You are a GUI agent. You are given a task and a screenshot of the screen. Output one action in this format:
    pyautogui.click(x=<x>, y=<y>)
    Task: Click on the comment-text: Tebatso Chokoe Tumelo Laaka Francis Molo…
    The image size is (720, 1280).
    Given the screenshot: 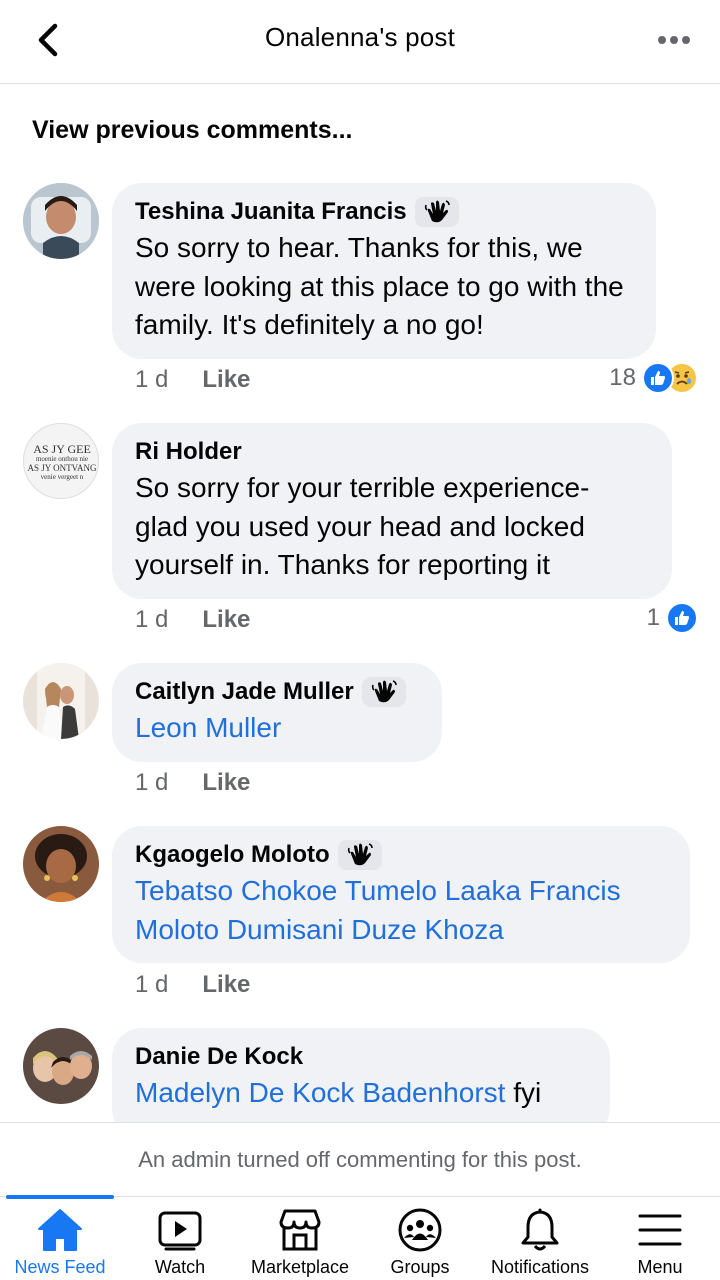 What is the action you would take?
    pyautogui.click(x=401, y=910)
    